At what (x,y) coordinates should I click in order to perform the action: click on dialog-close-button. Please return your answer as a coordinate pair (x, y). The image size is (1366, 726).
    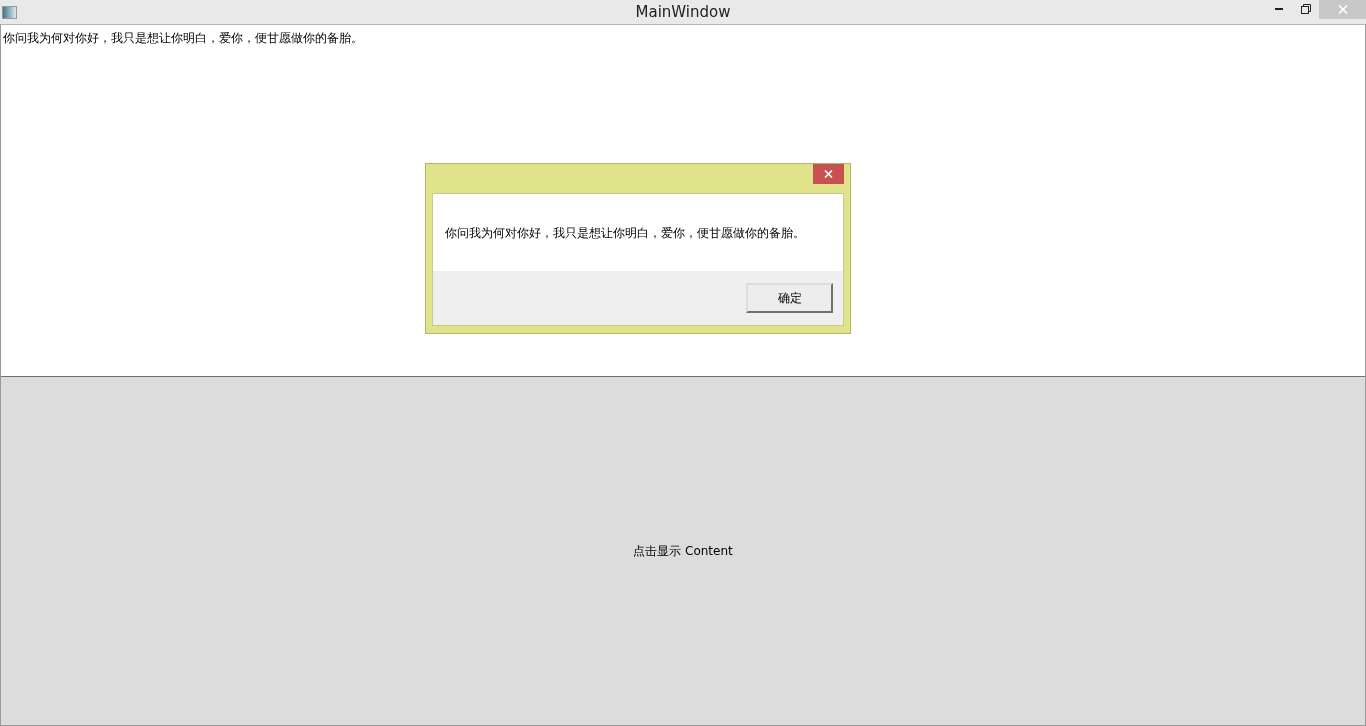
    Looking at the image, I should click on (828, 174).